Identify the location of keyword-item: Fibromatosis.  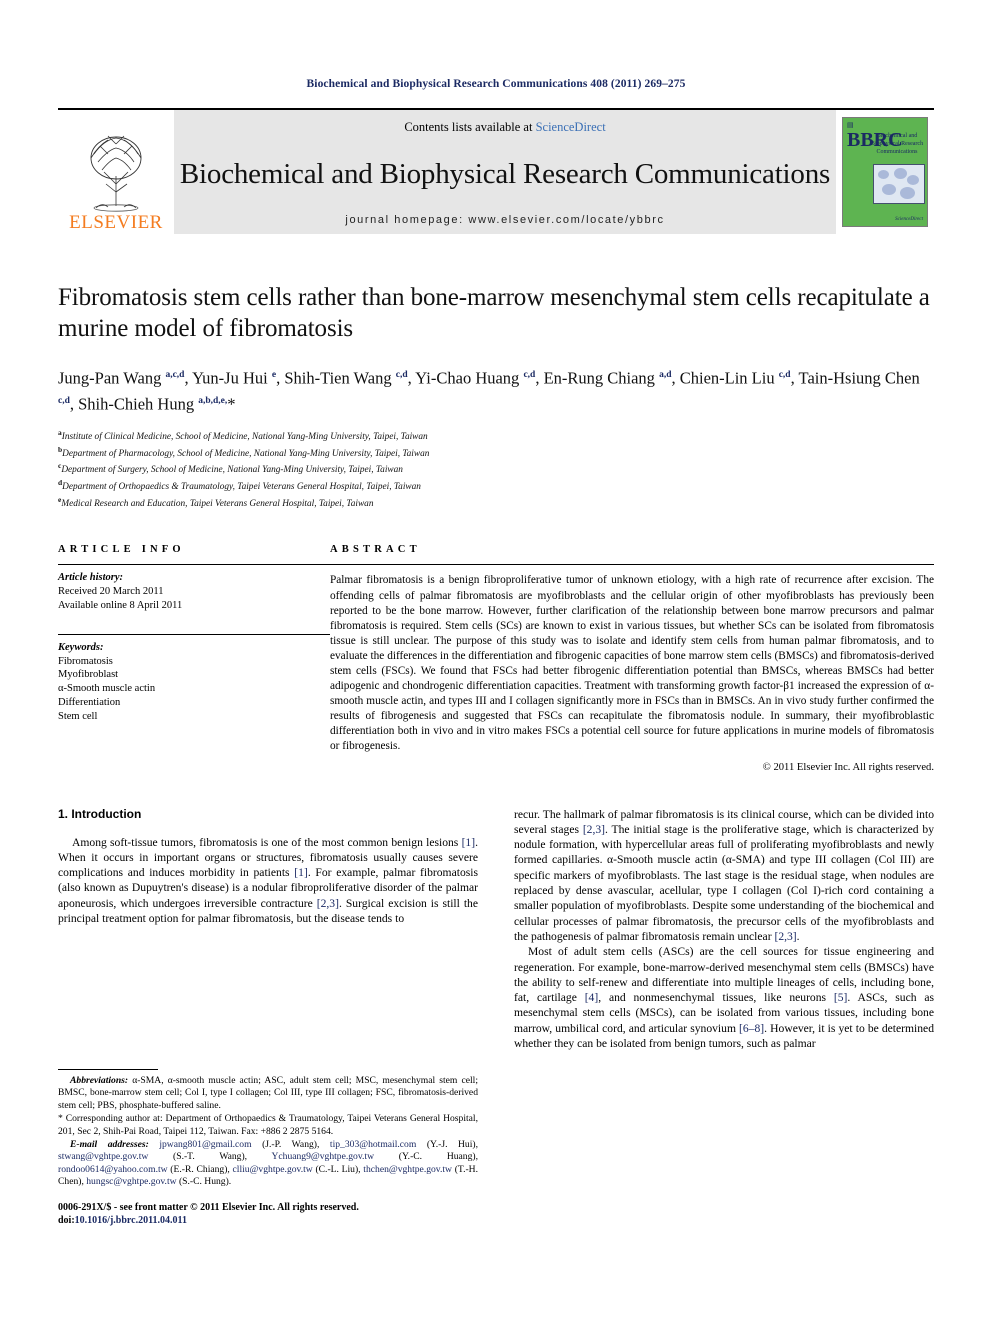
(85, 661).